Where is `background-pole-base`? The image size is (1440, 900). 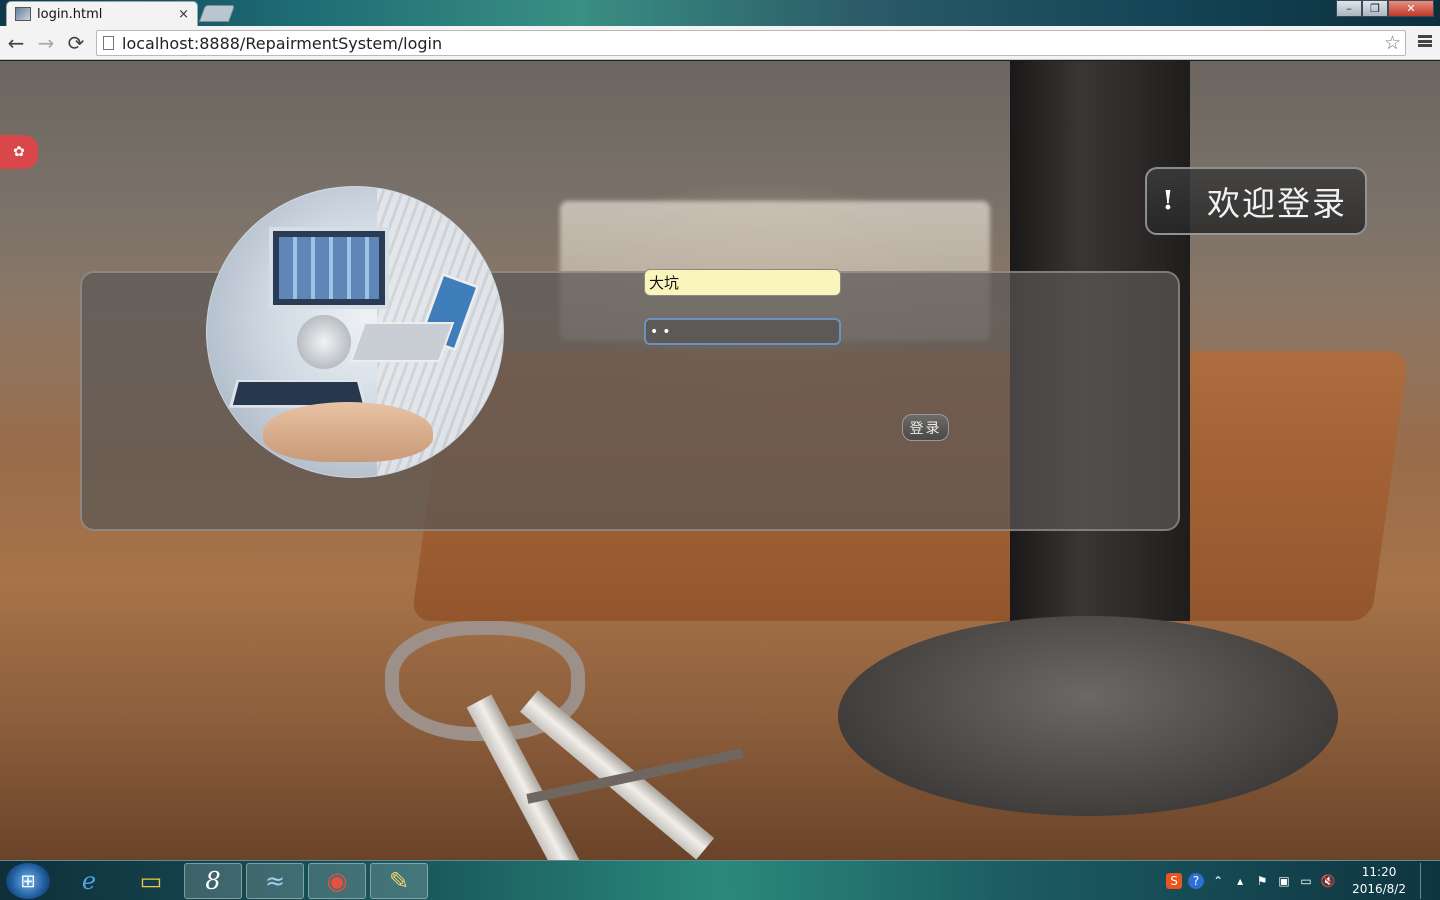
background-pole-base is located at coordinates (1088, 716).